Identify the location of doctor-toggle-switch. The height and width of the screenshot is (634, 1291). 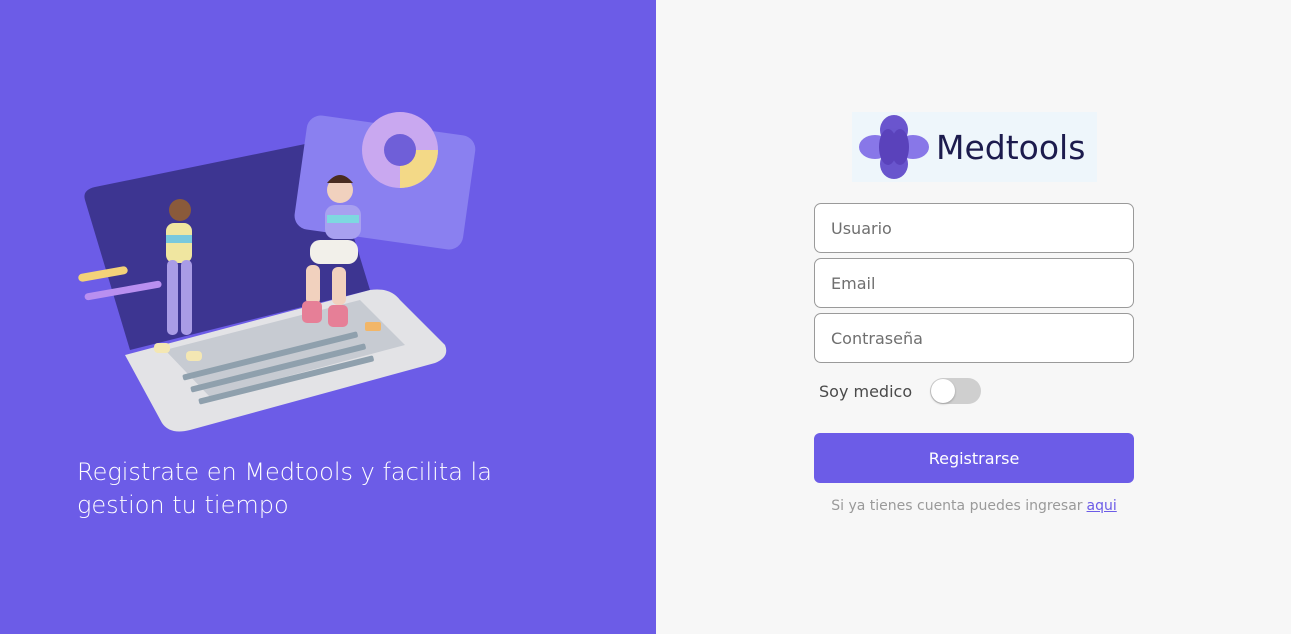
(956, 391).